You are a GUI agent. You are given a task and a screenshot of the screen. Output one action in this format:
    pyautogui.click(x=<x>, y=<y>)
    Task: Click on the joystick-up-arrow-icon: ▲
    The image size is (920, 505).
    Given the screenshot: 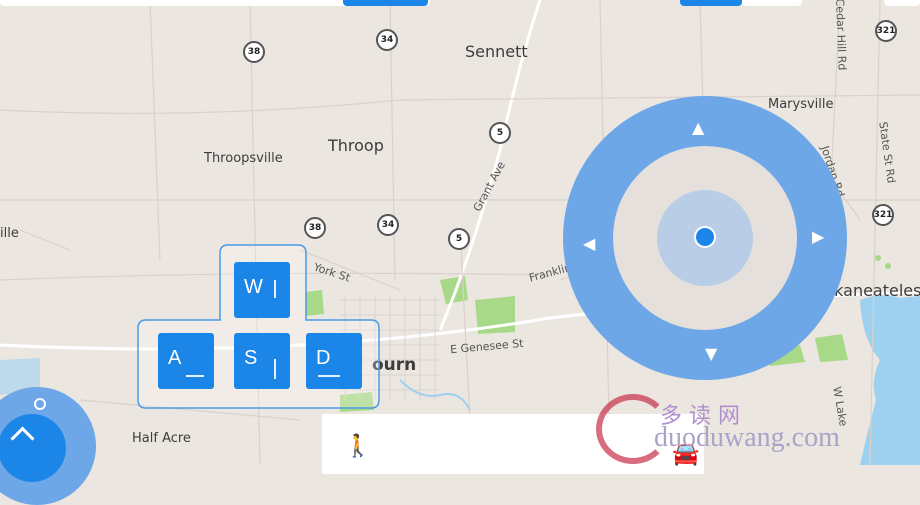 What is the action you would take?
    pyautogui.click(x=698, y=128)
    